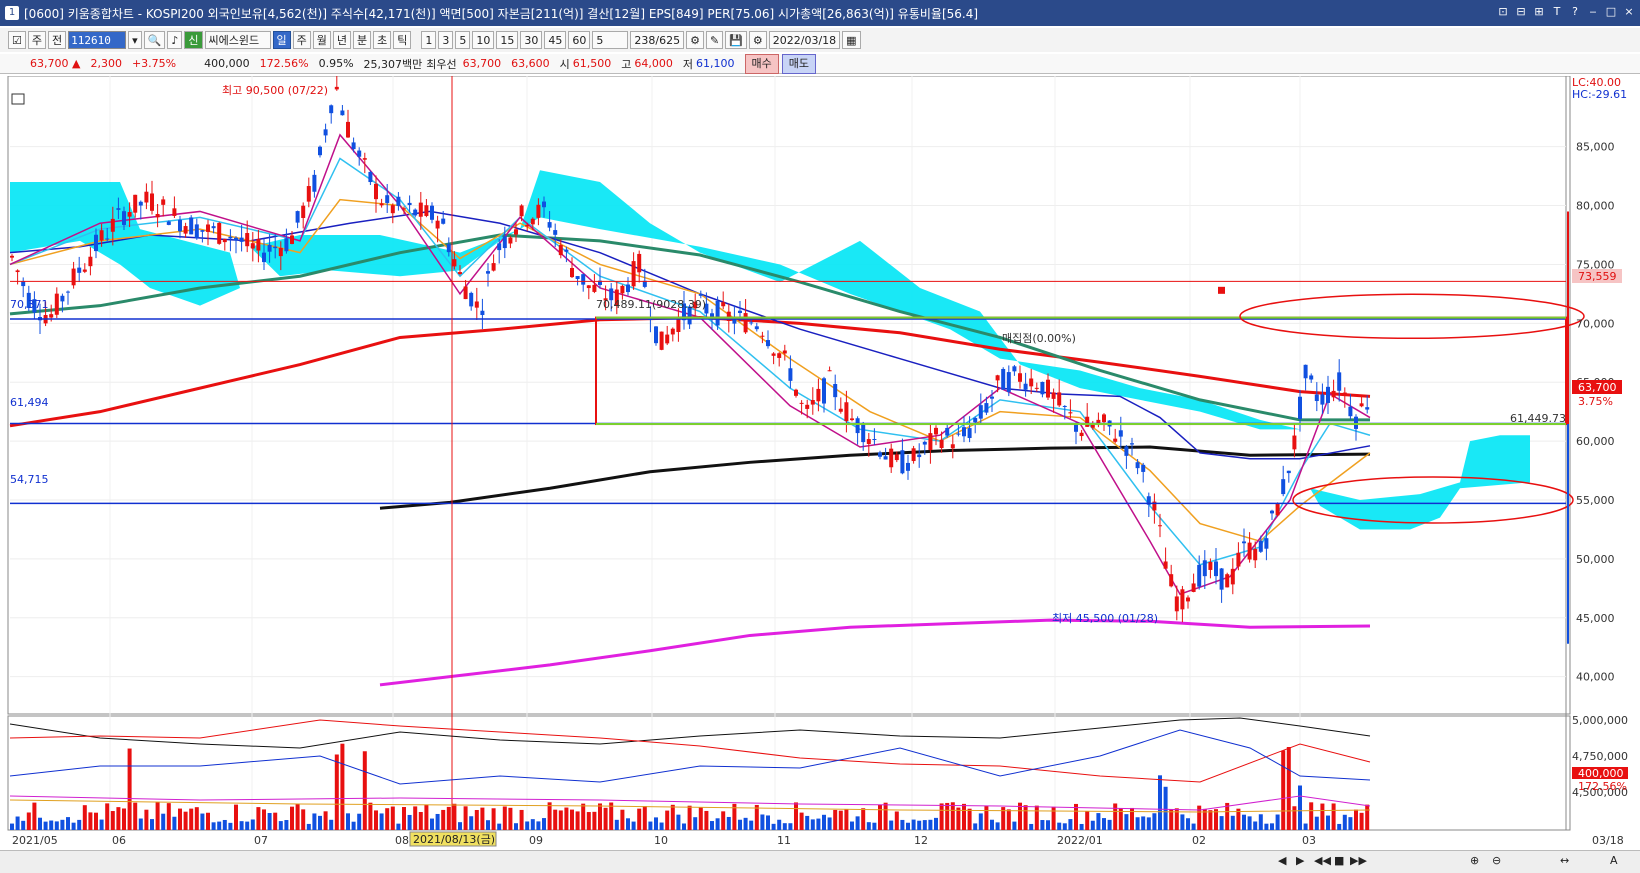  Describe the element at coordinates (1474, 860) in the screenshot. I see `zoom-in-icon: ⊕` at that location.